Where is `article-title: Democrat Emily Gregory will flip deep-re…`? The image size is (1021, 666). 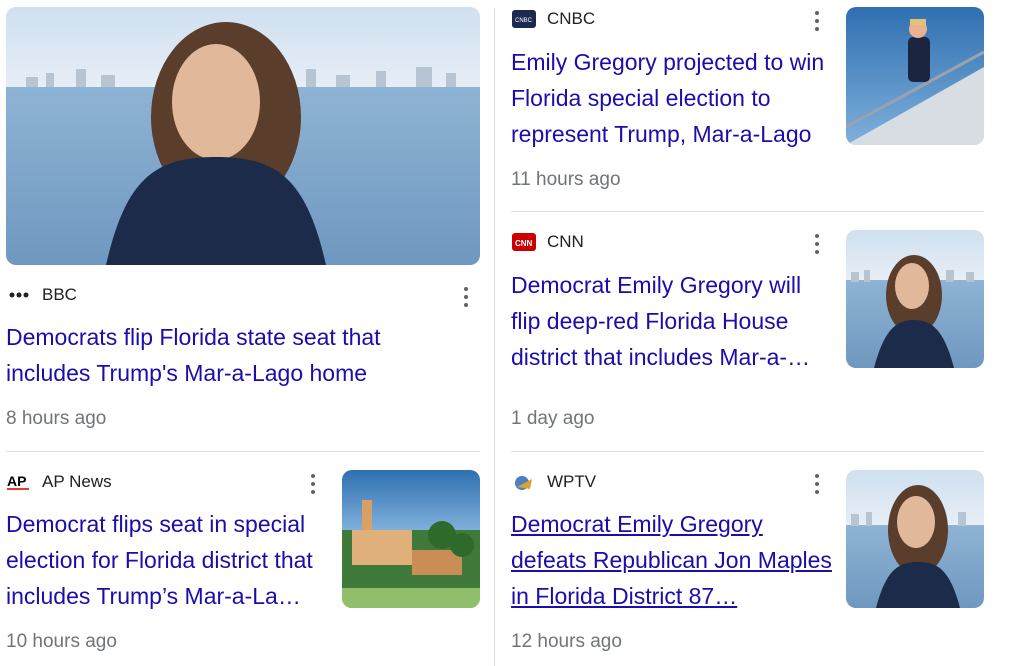 article-title: Democrat Emily Gregory will flip deep-re… is located at coordinates (672, 321).